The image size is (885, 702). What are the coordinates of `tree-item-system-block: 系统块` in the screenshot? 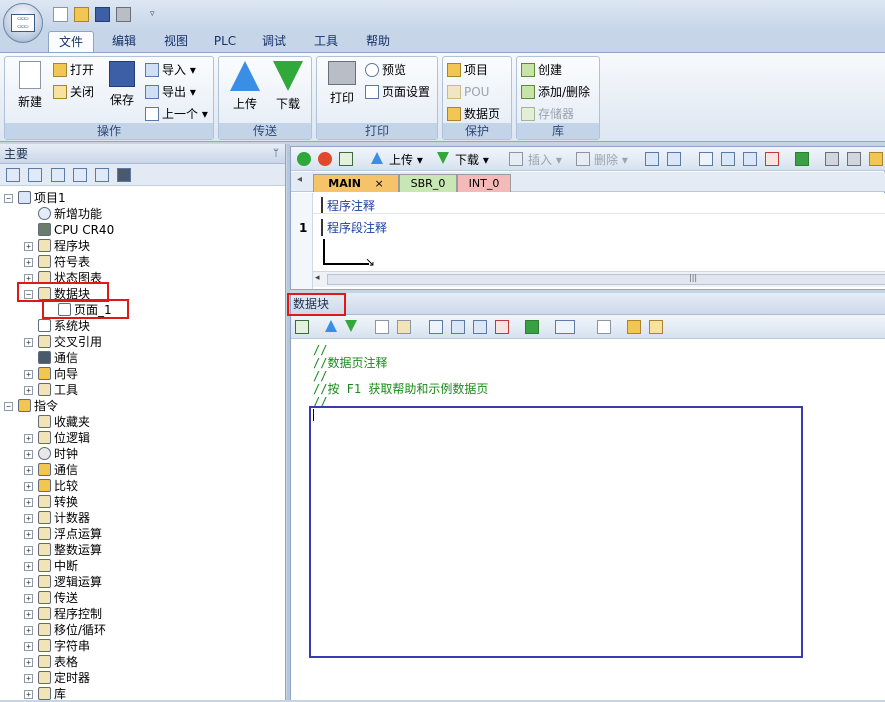 It's located at (64, 326).